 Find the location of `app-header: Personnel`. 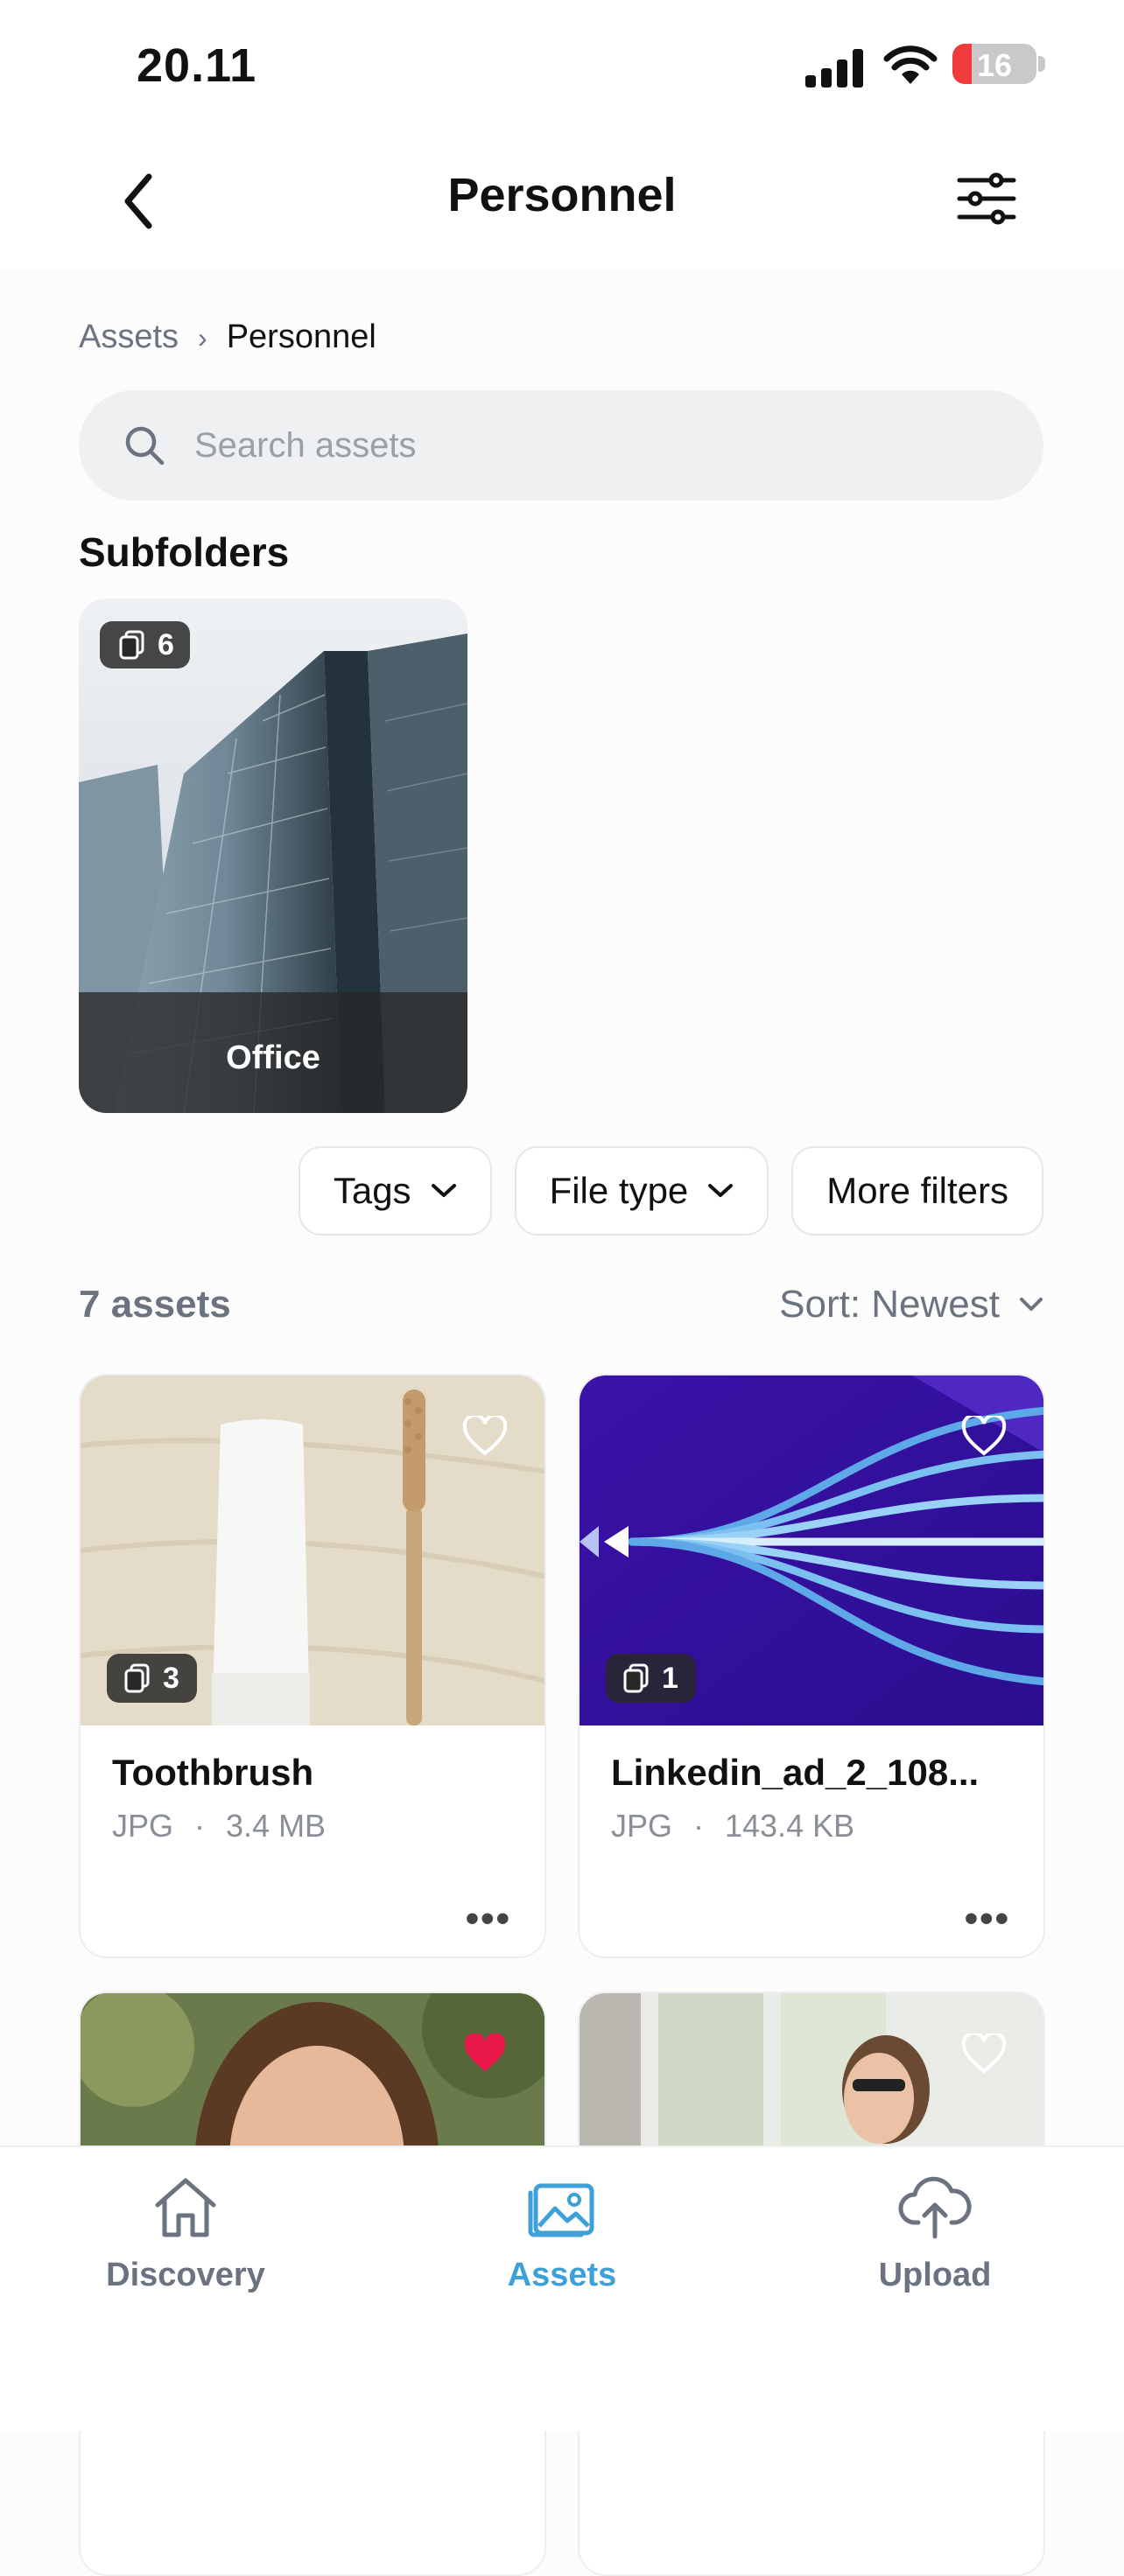

app-header: Personnel is located at coordinates (562, 201).